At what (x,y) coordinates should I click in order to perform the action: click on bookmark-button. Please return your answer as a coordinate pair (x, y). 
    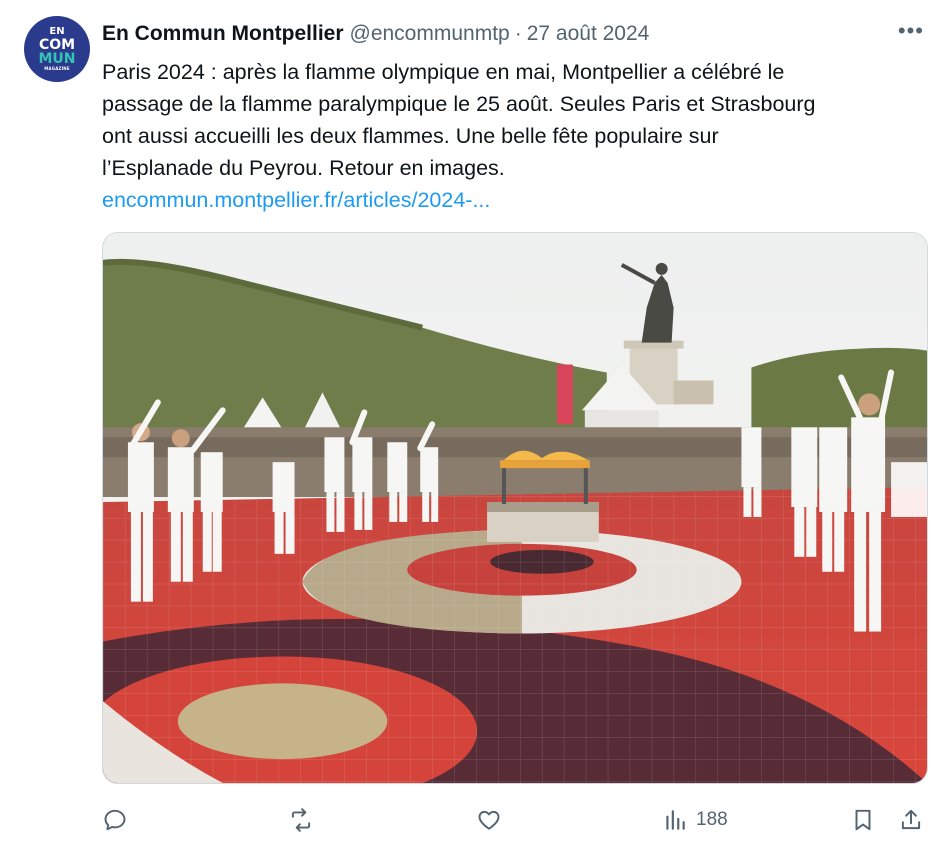
    Looking at the image, I should click on (863, 820).